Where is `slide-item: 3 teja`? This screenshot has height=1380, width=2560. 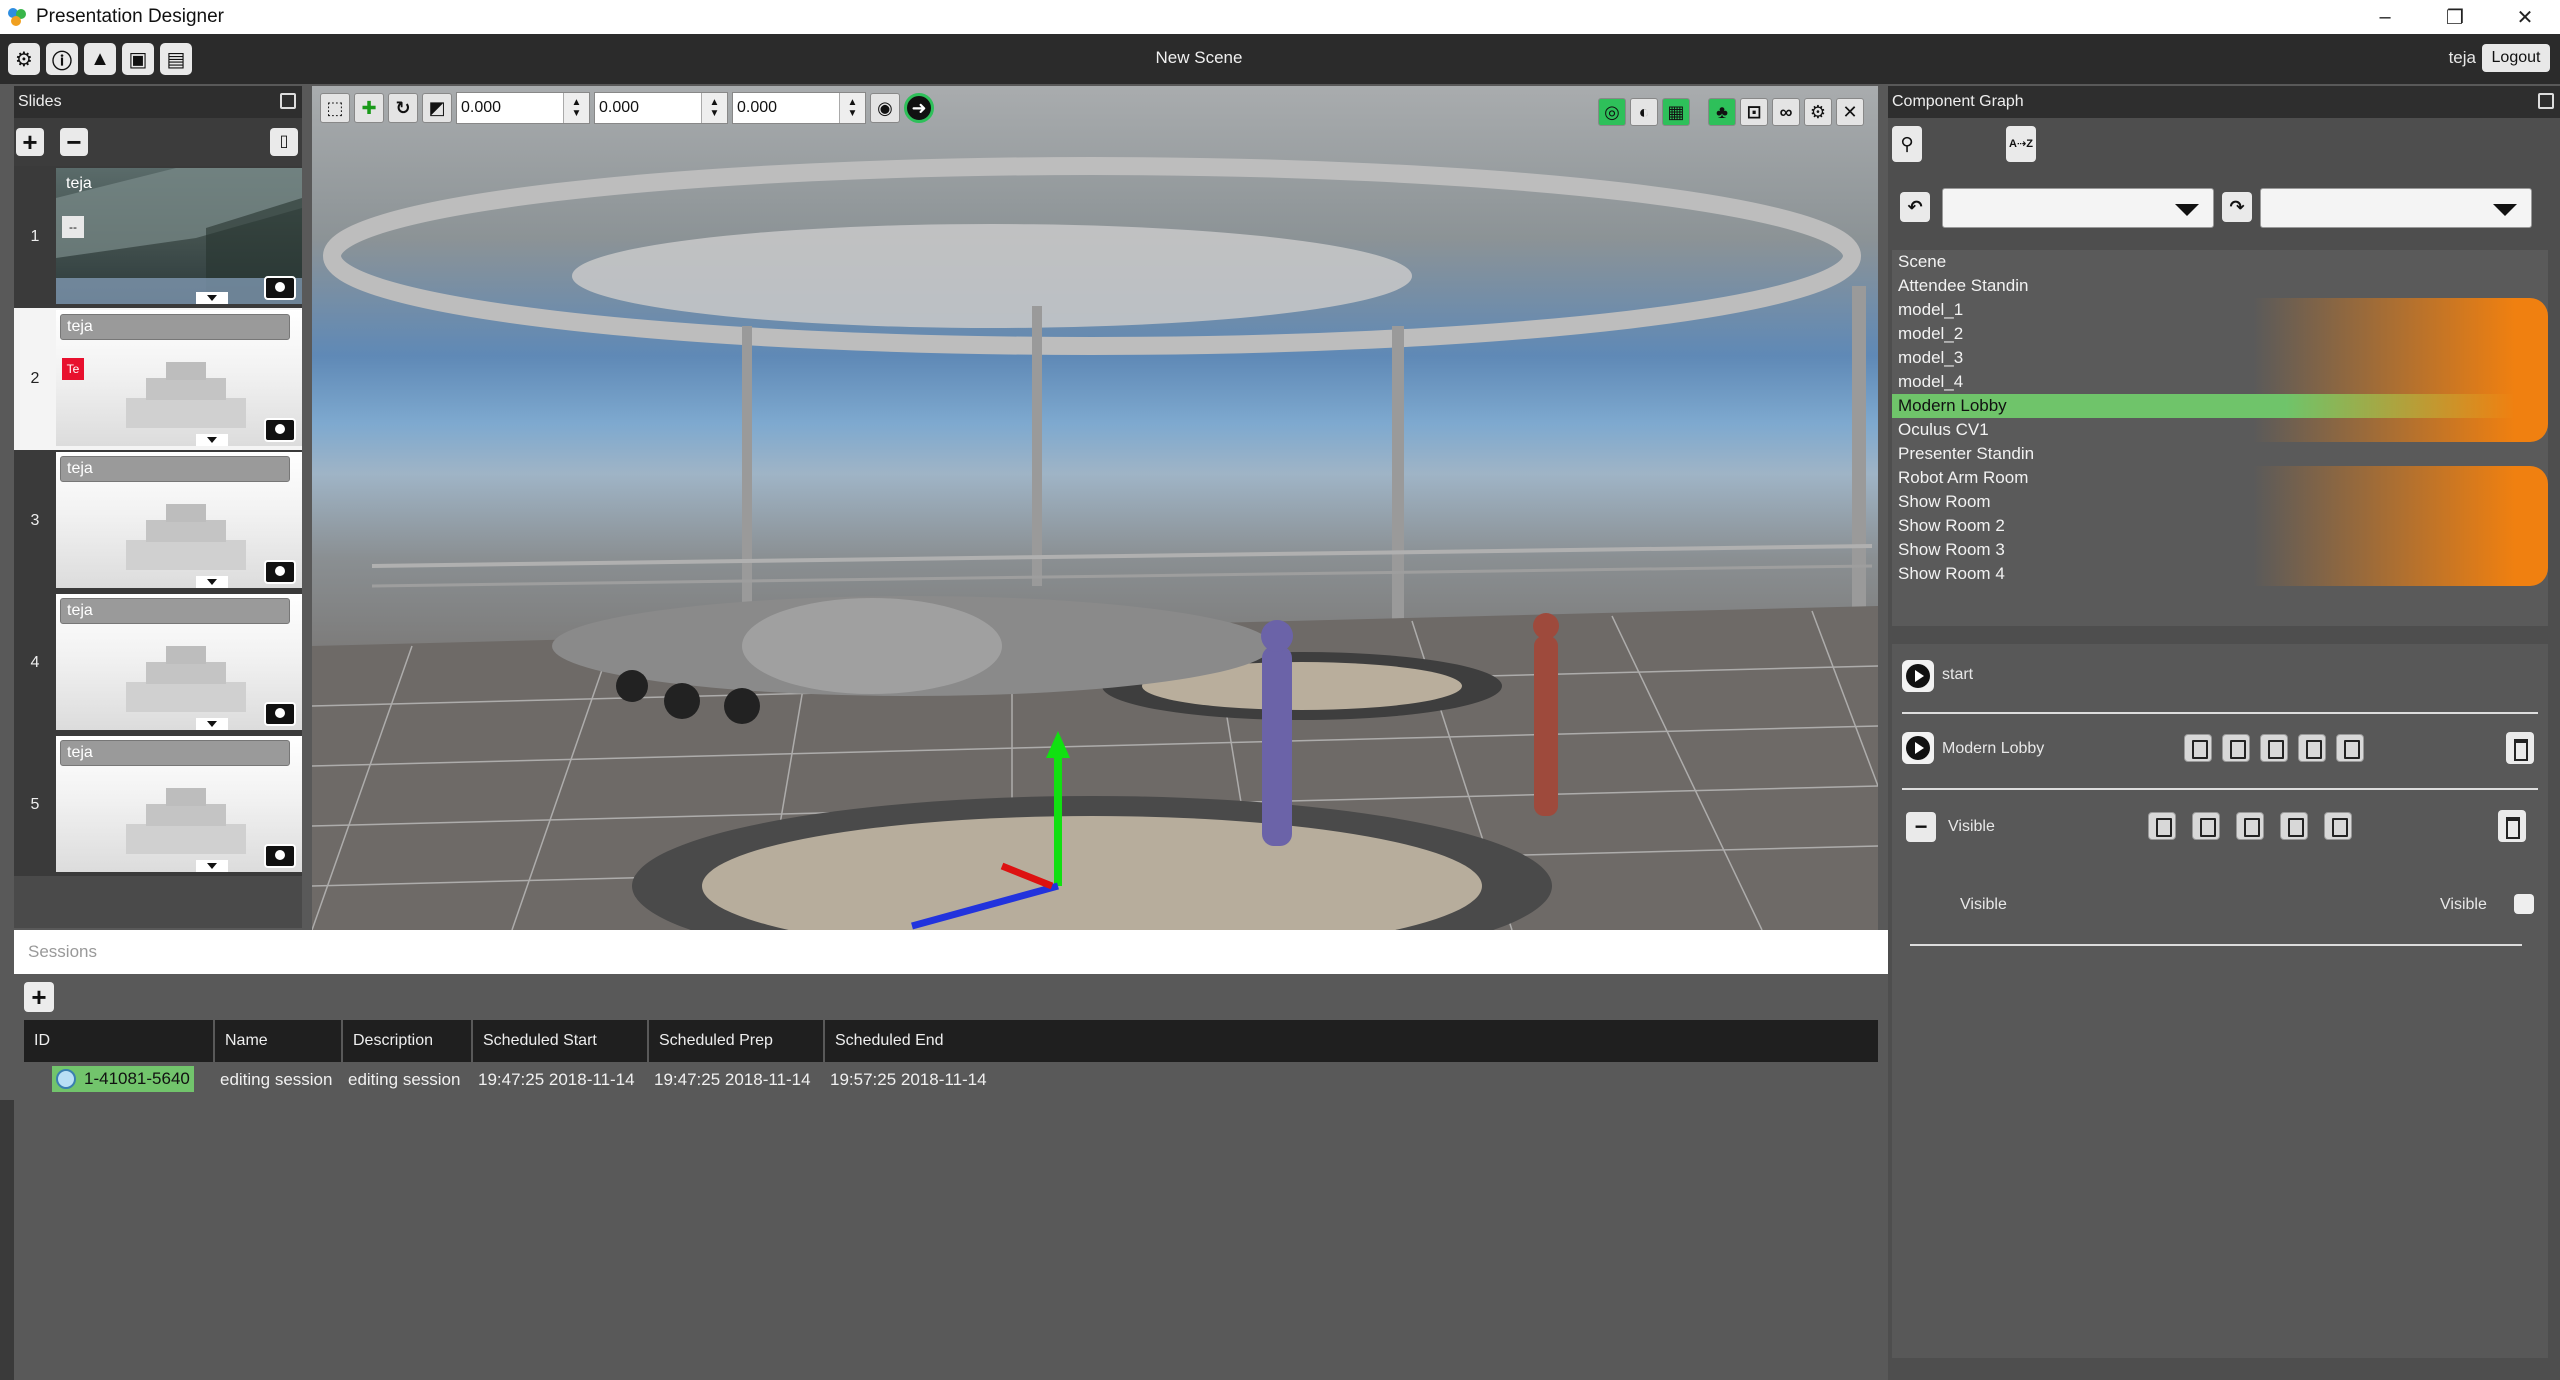
slide-item: 3 teja is located at coordinates (158, 521).